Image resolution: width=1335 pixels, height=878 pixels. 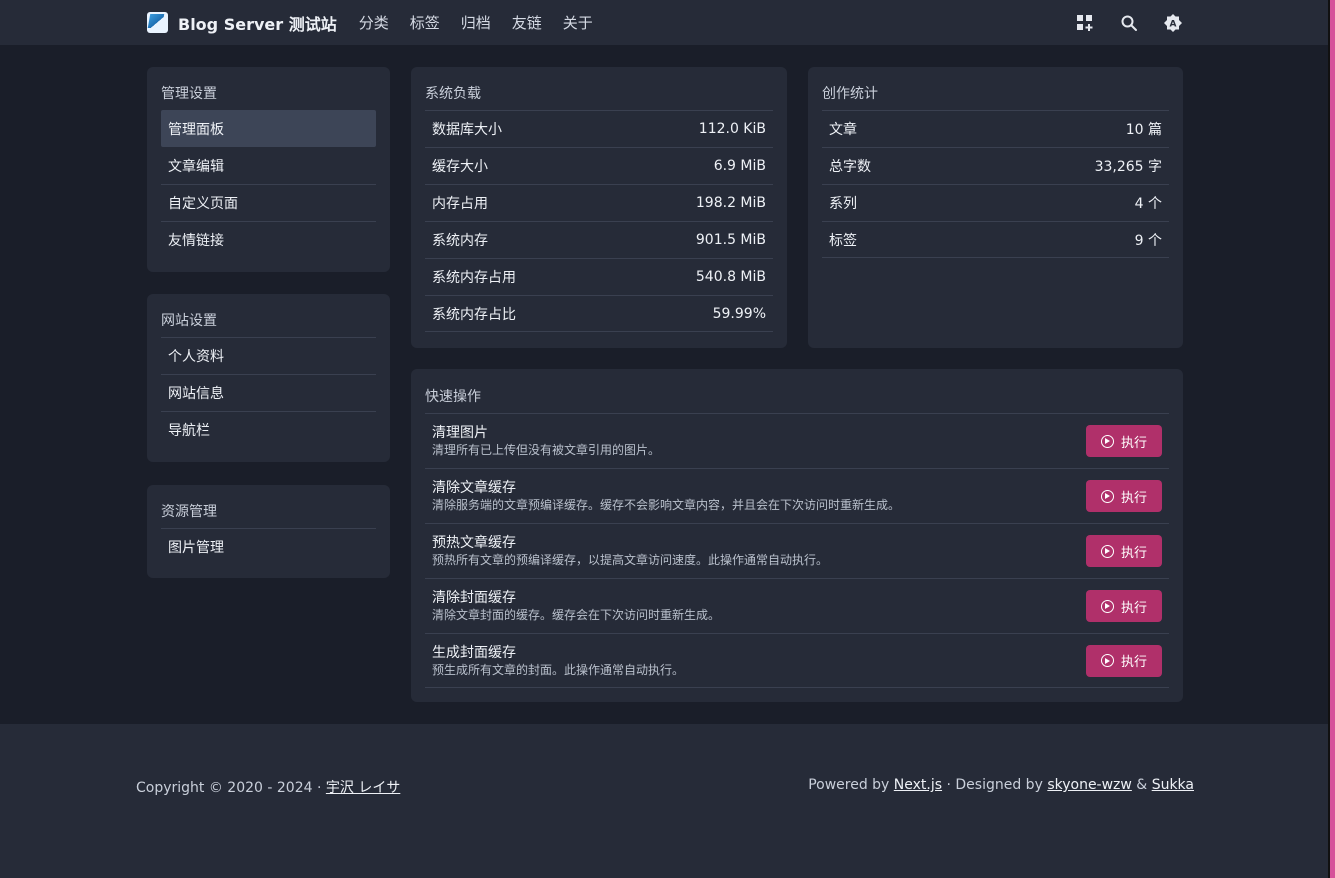 What do you see at coordinates (157, 22) in the screenshot?
I see `site-logo-icon` at bounding box center [157, 22].